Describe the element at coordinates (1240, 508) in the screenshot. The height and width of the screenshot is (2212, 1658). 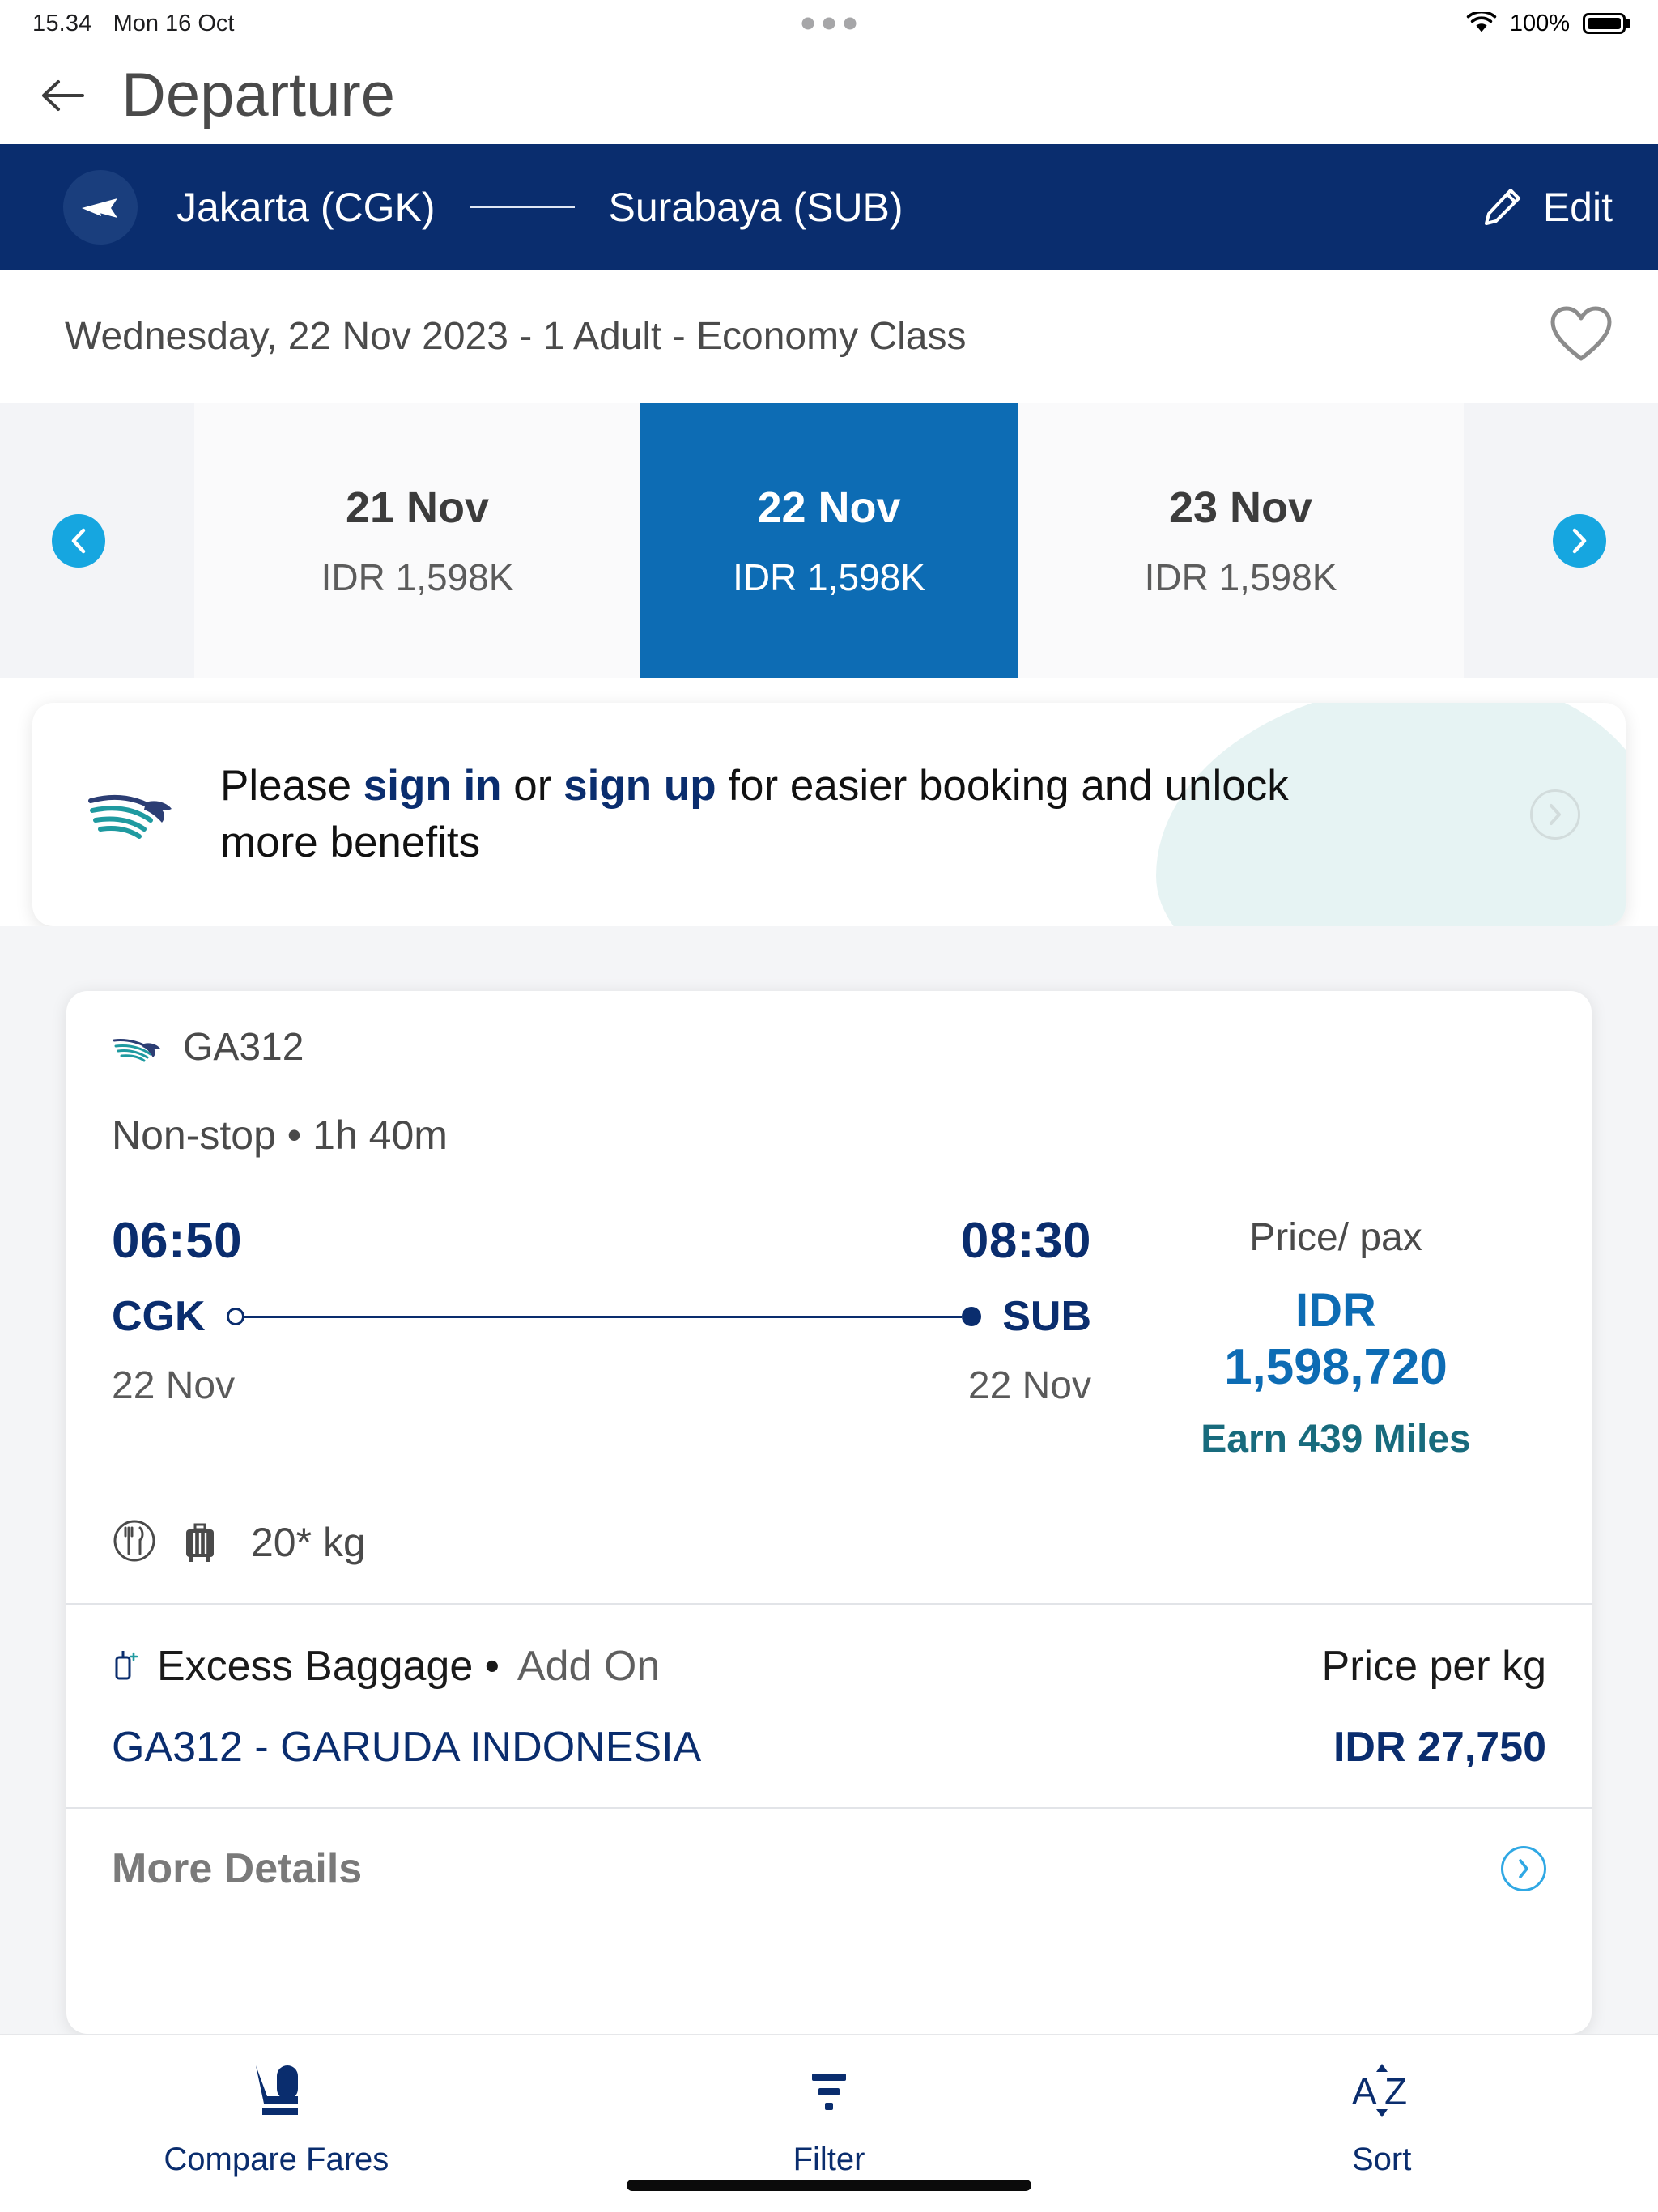
I see `date-cell-day: 23 Nov` at that location.